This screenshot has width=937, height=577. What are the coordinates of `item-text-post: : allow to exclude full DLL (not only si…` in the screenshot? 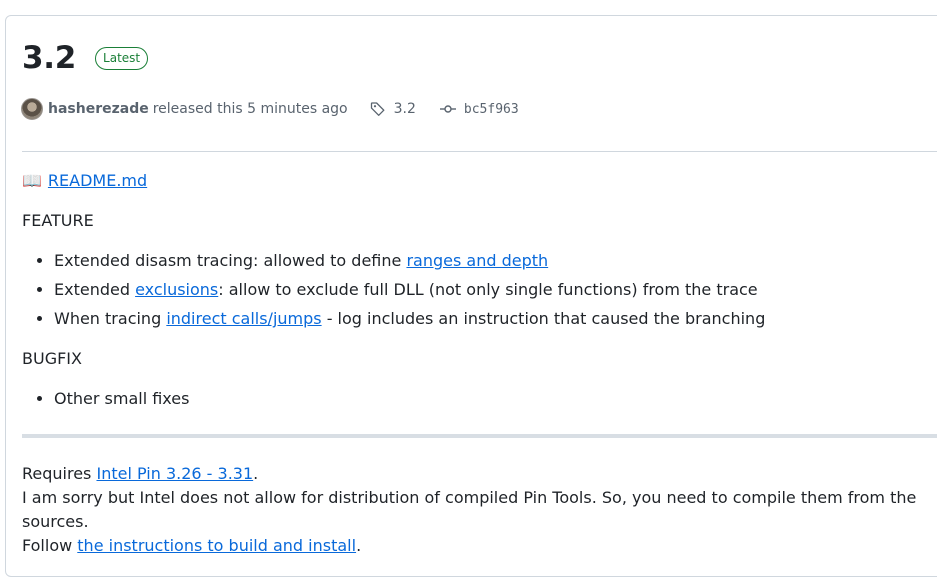 It's located at (488, 289).